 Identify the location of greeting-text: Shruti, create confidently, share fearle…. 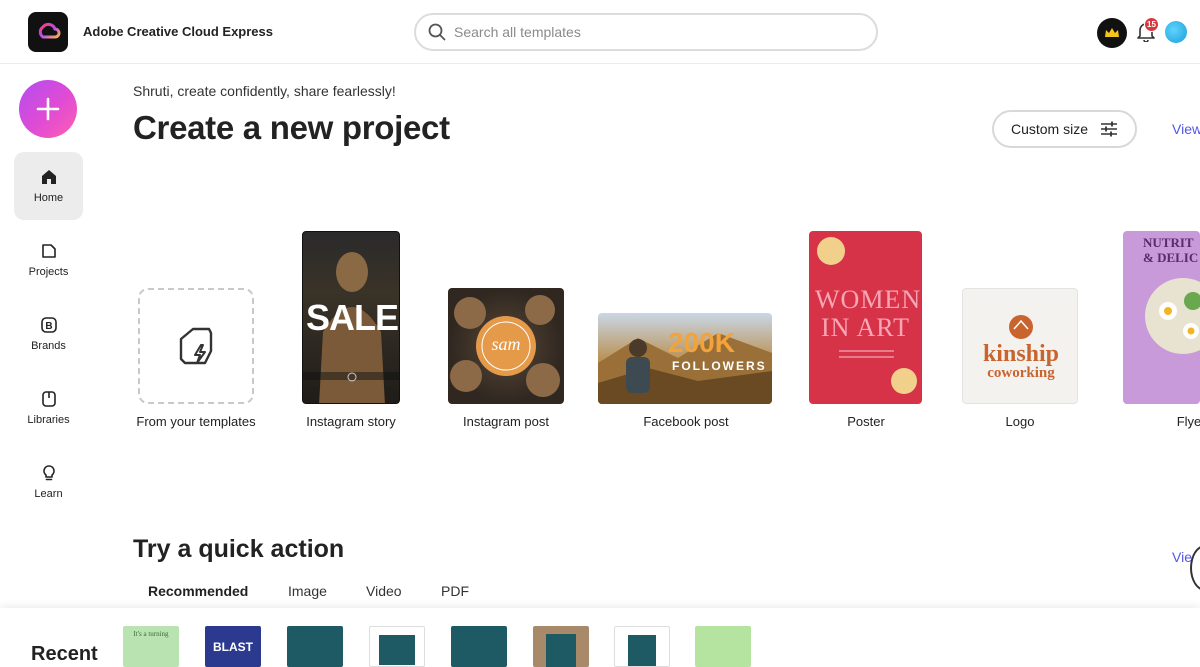
(264, 91).